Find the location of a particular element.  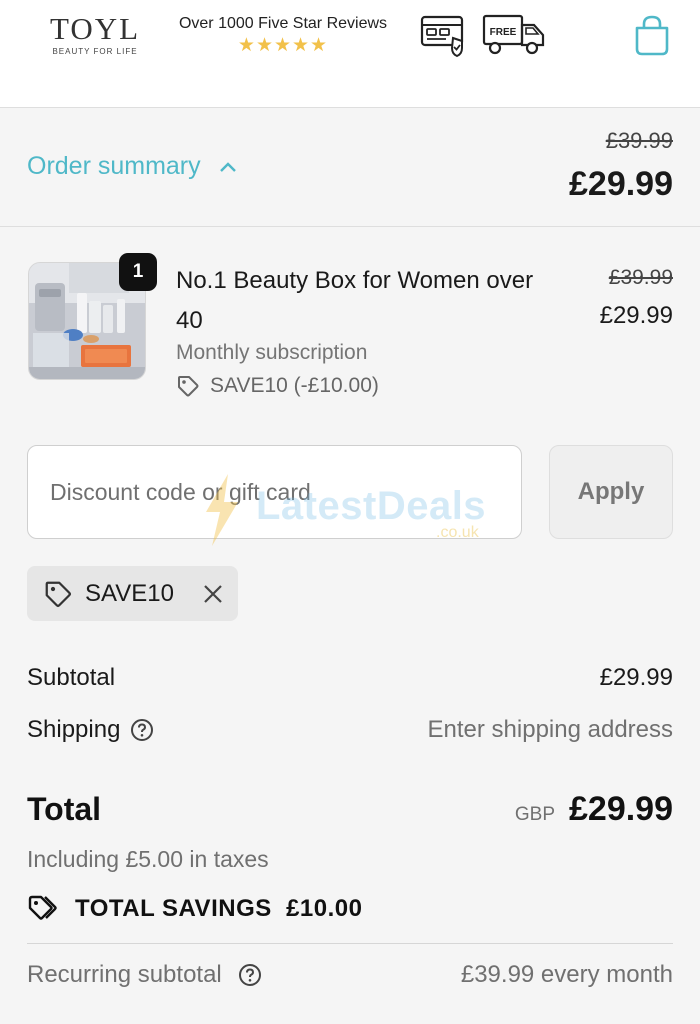

apply-button: Apply is located at coordinates (611, 492).